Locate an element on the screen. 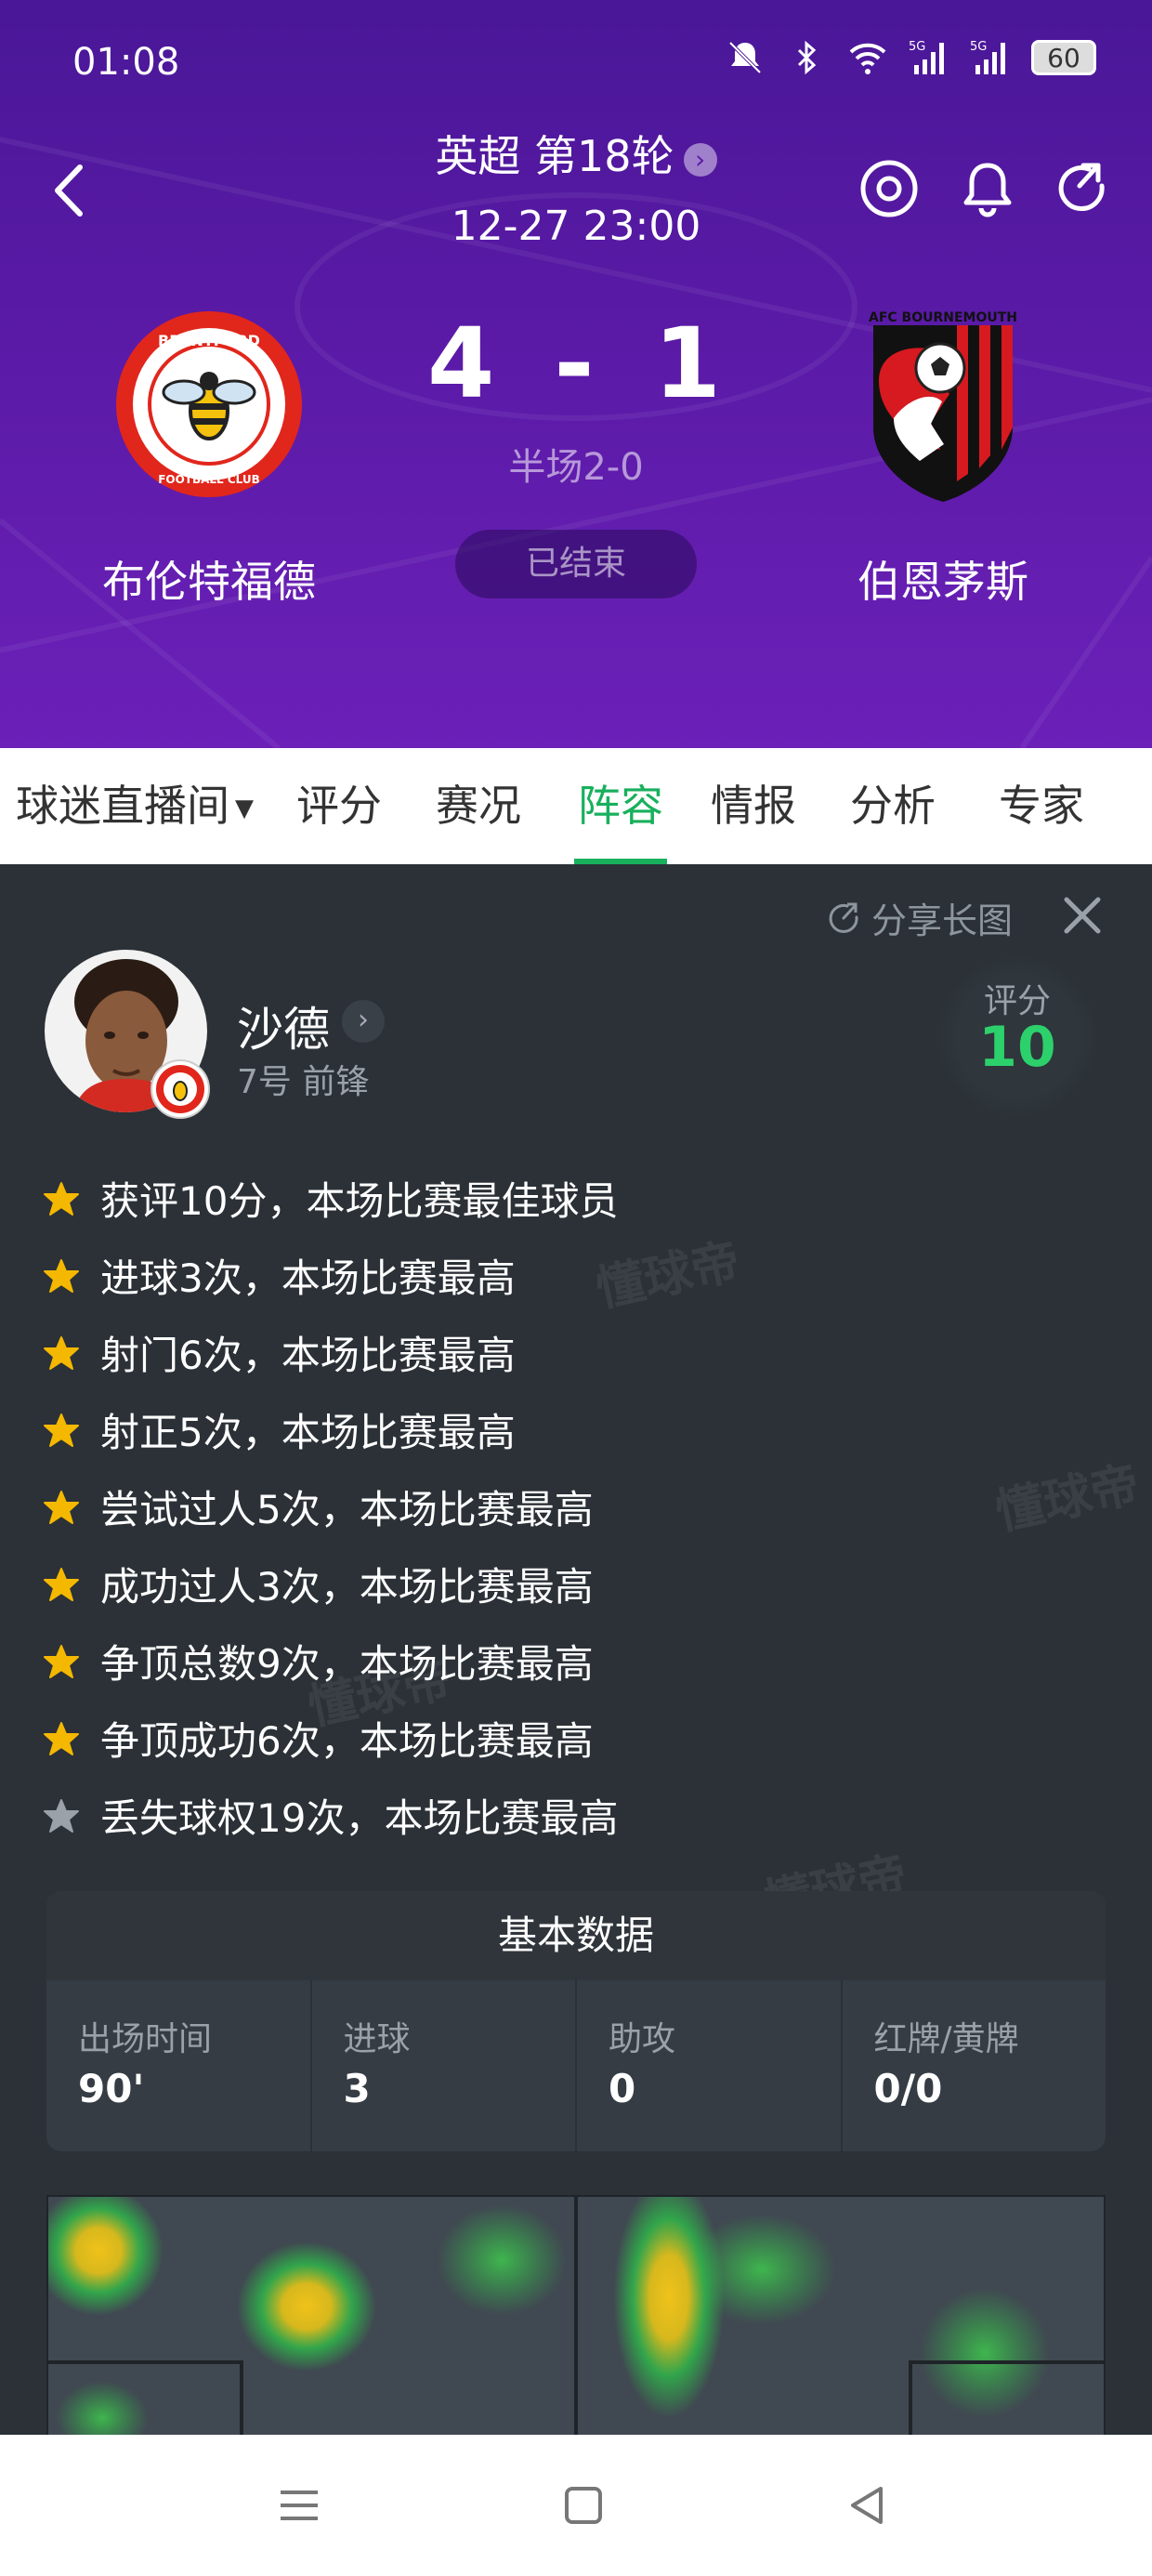 This screenshot has width=1152, height=2576. basic-stats-card: 基本数据 出场时间 90' 进球 3 助攻 0 红牌/黄牌 0/0 is located at coordinates (576, 2021).